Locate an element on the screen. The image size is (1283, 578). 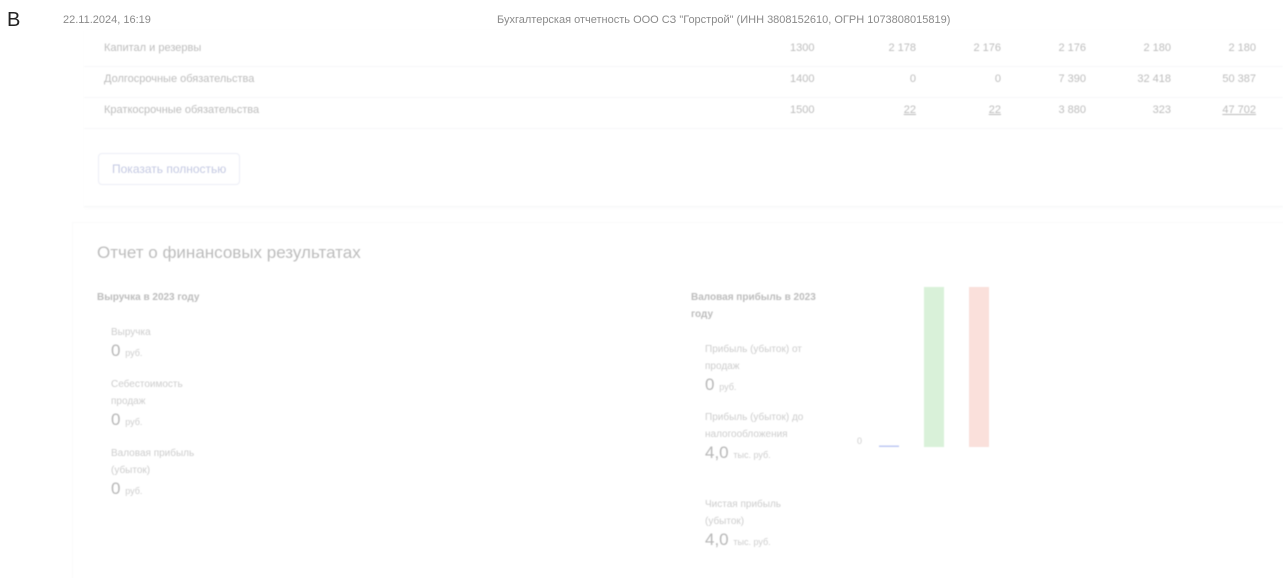
metric-gross-profit: Валовая прибыль (убыток) 0 руб. is located at coordinates (161, 473).